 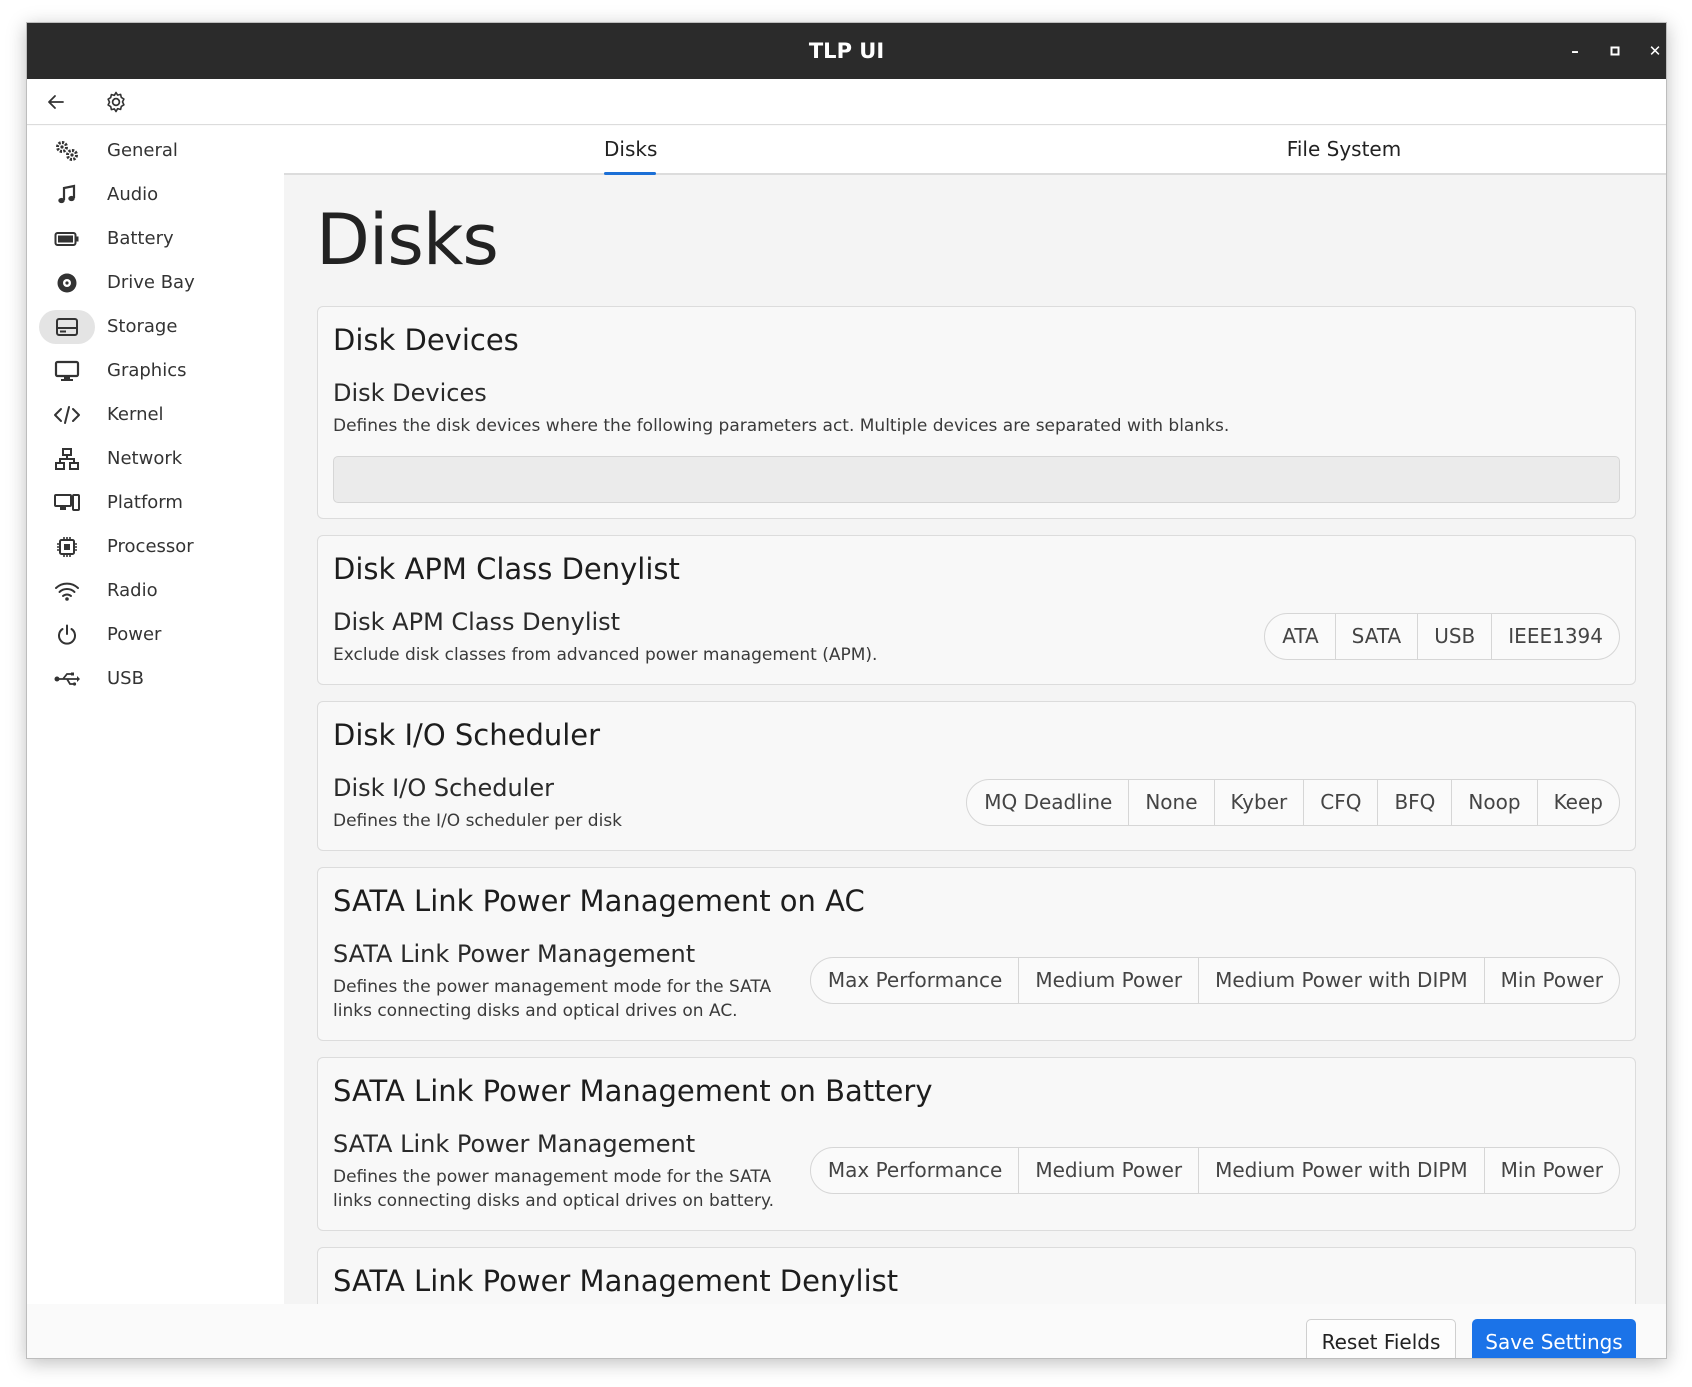 I want to click on titlebar: TLP UI – ✕, so click(x=846, y=51).